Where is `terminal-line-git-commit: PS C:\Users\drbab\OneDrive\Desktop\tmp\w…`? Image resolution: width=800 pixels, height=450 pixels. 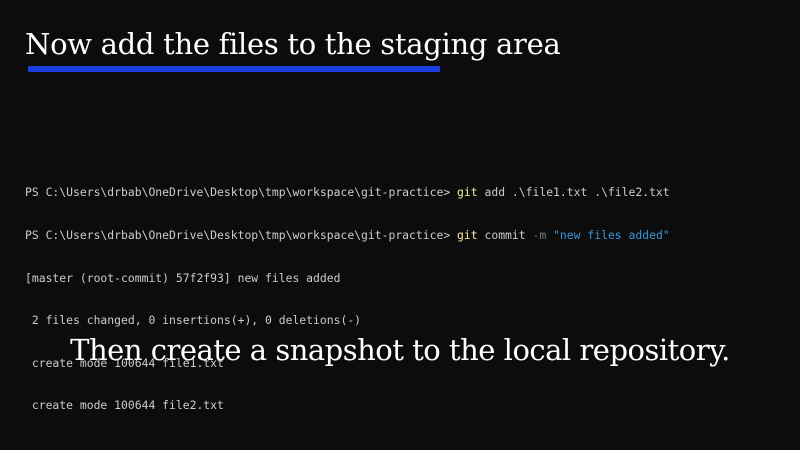 terminal-line-git-commit: PS C:\Users\drbab\OneDrive\Desktop\tmp\w… is located at coordinates (347, 235).